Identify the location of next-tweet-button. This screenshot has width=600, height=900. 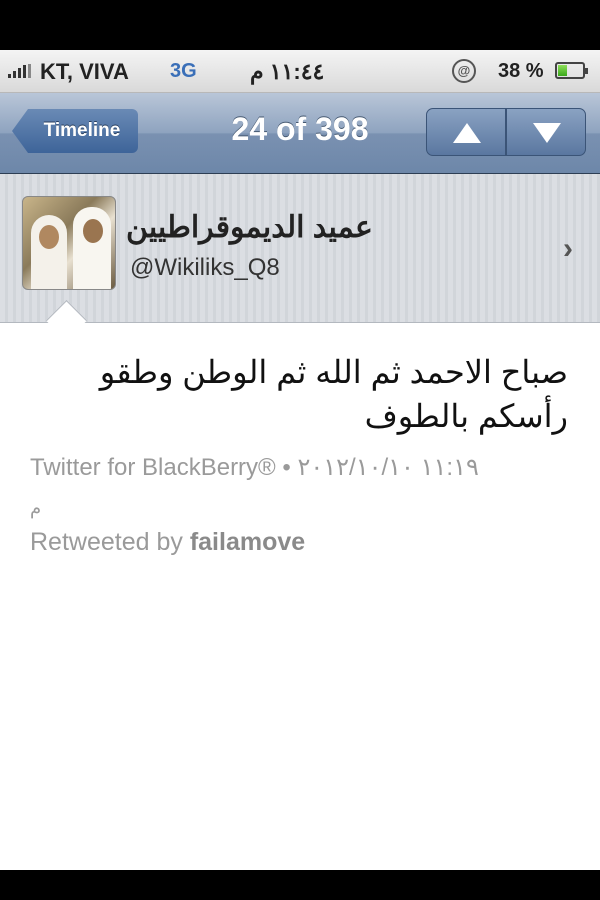
(546, 132).